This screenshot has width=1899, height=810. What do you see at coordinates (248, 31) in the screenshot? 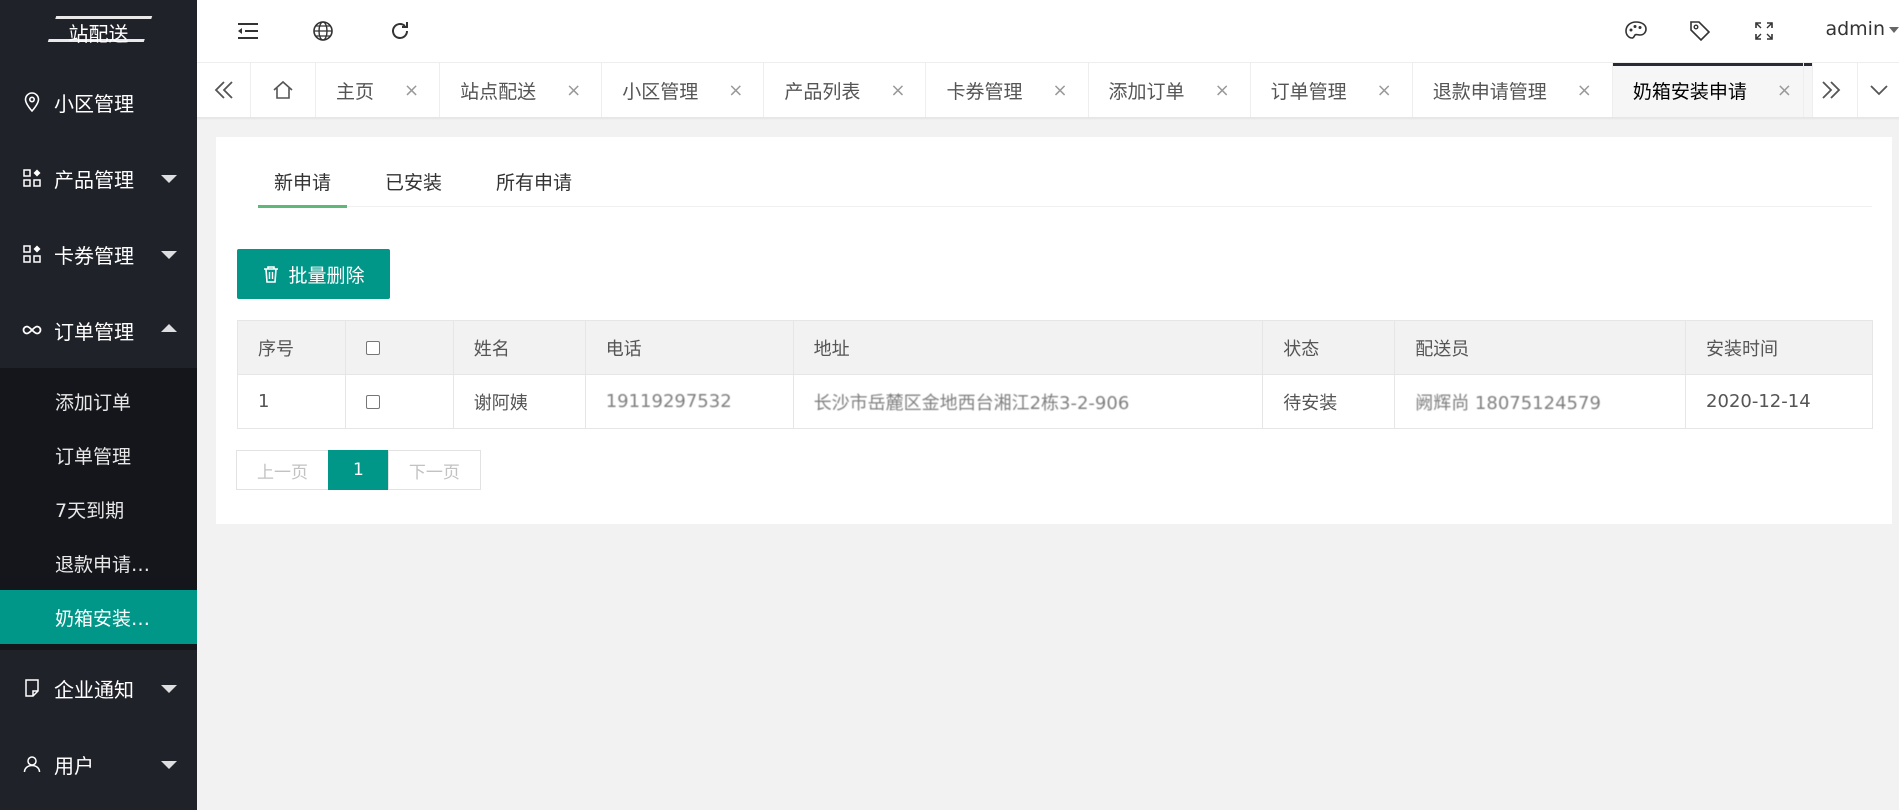
I see `collapse-menu-icon` at bounding box center [248, 31].